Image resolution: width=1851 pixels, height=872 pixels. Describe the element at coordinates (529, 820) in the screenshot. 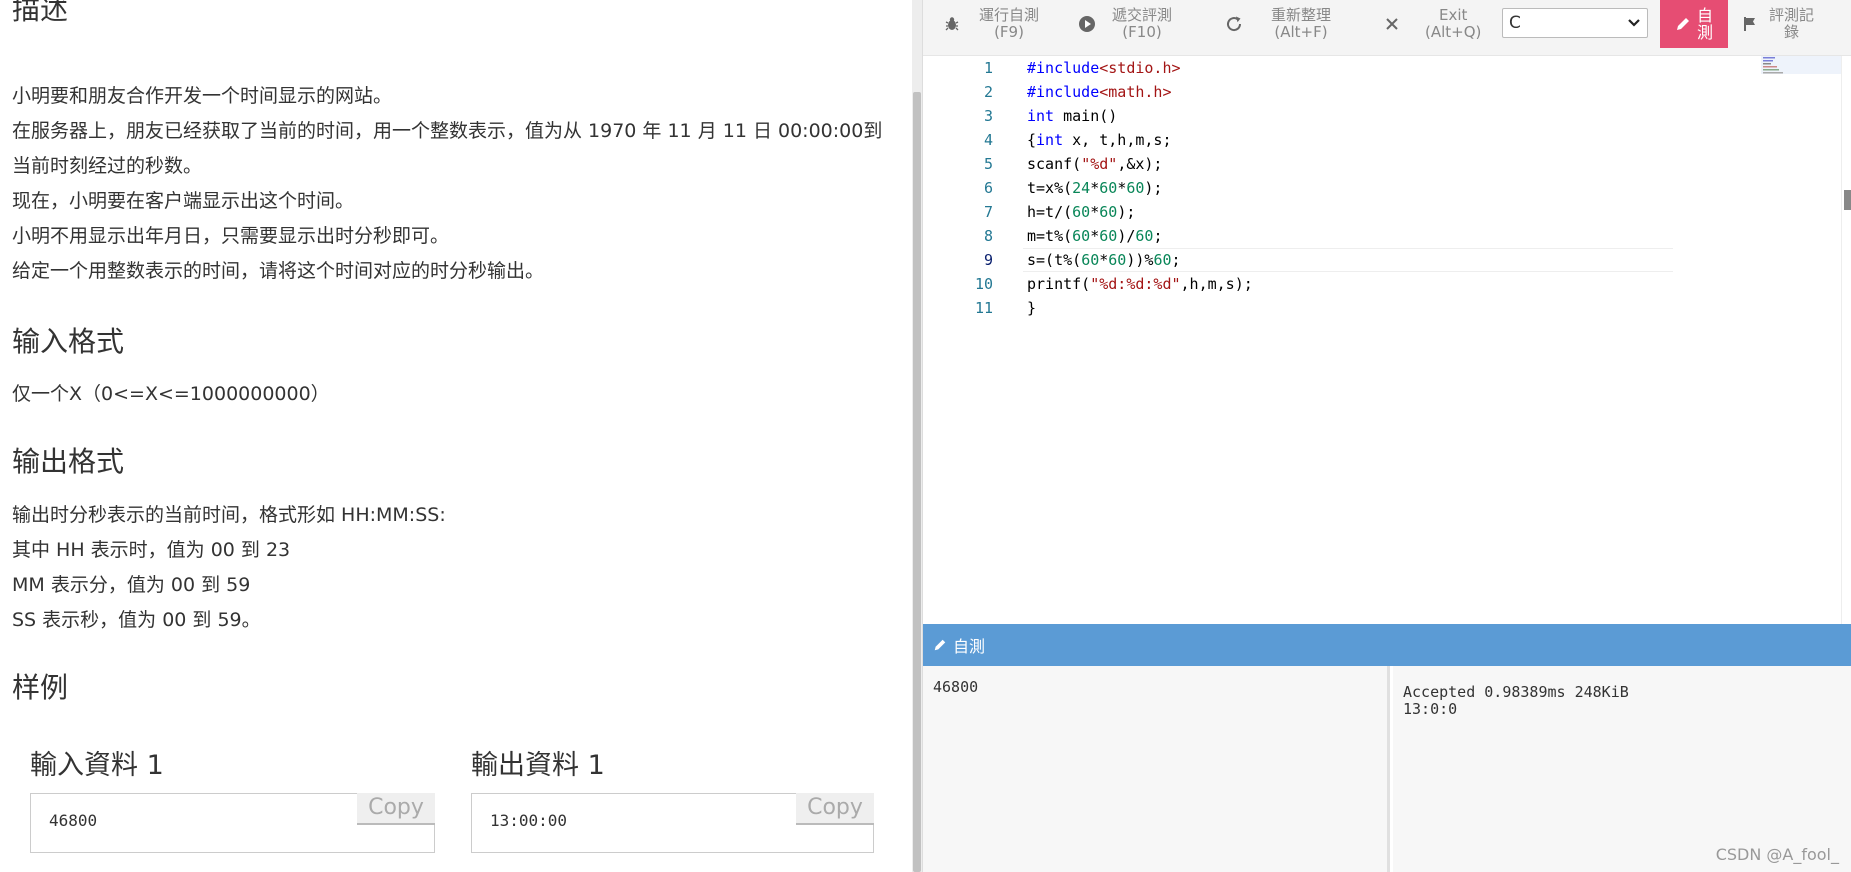

I see `sample-output-value: 13:00:00` at that location.